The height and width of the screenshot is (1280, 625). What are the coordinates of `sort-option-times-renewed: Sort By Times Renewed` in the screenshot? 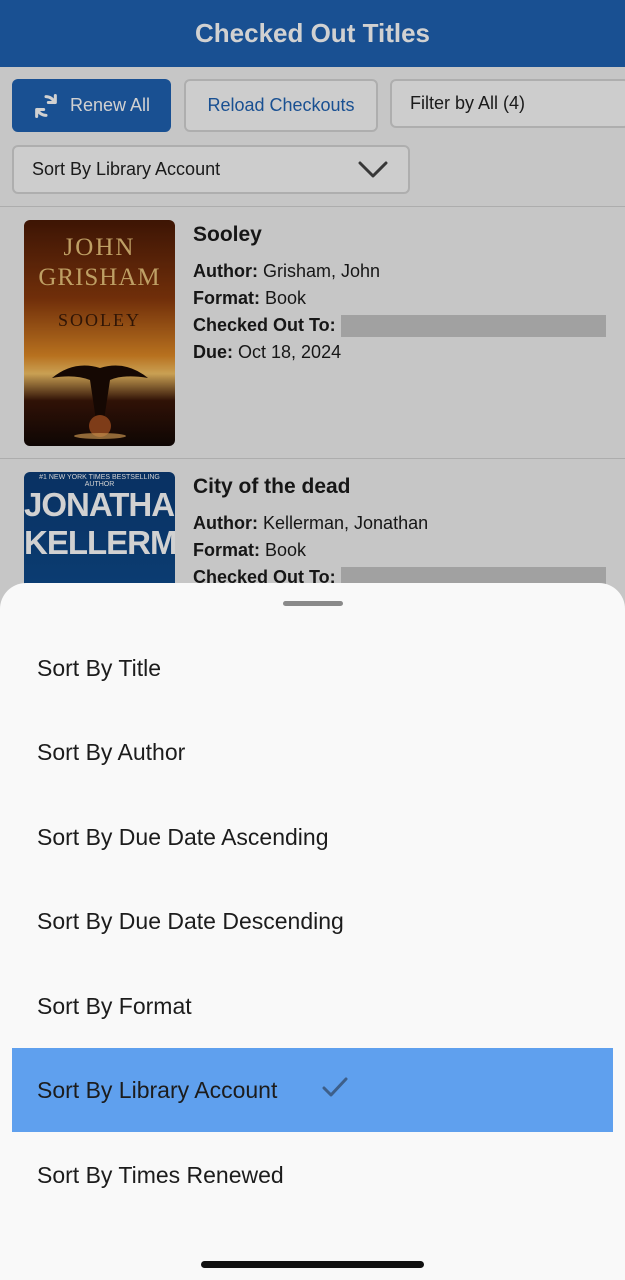 It's located at (312, 1175).